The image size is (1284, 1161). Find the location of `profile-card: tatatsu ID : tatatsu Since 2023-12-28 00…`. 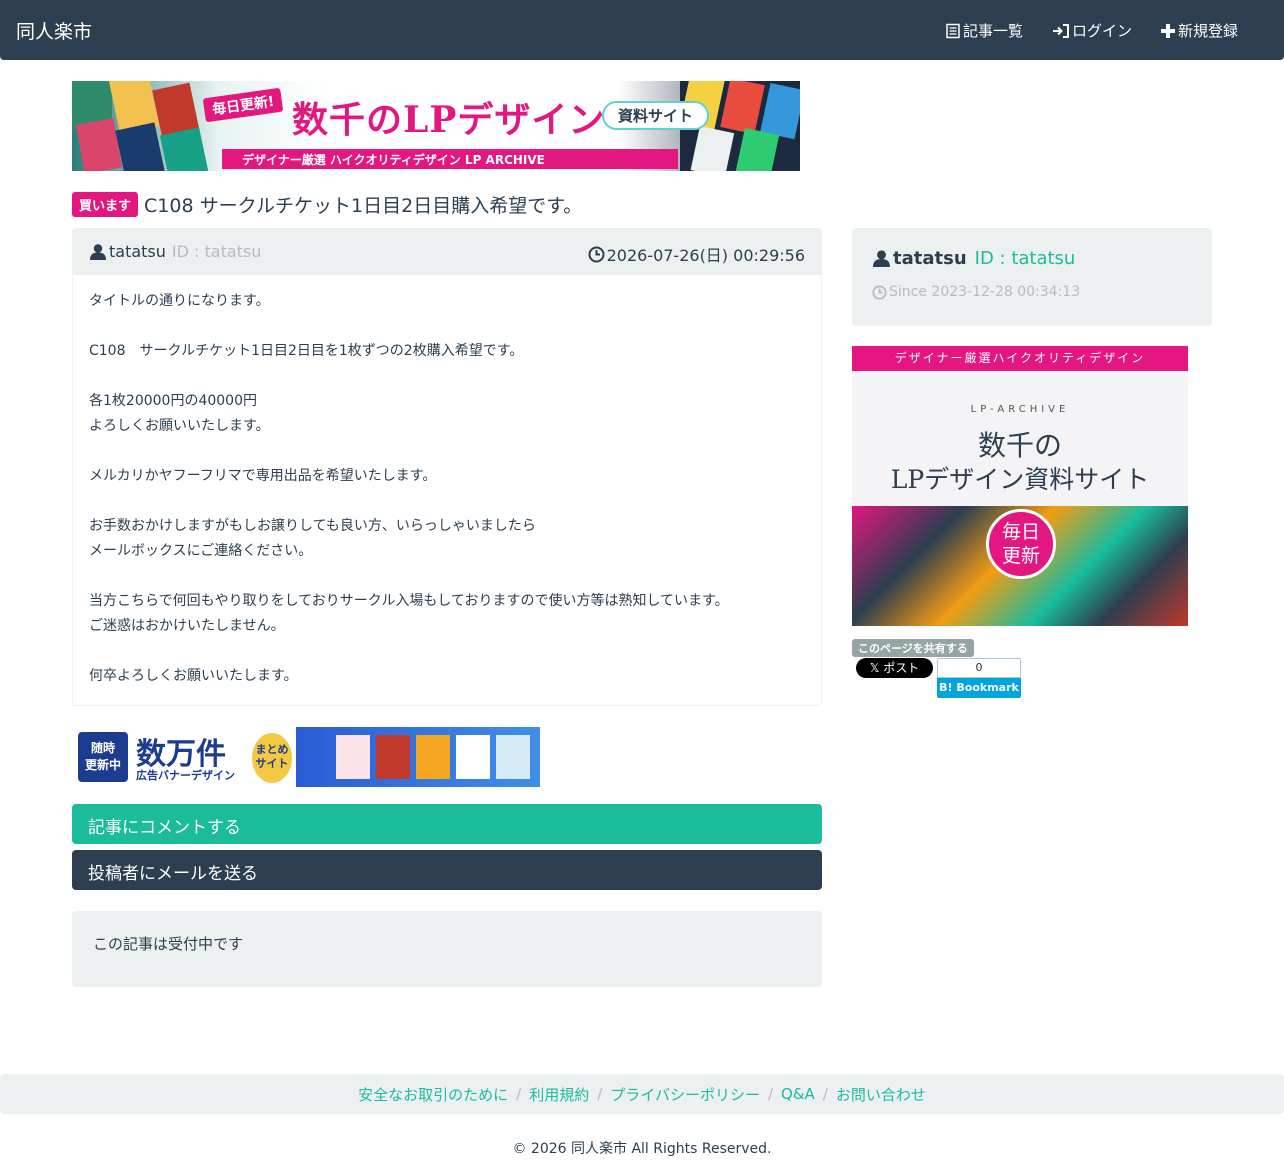

profile-card: tatatsu ID : tatatsu Since 2023-12-28 00… is located at coordinates (1032, 277).